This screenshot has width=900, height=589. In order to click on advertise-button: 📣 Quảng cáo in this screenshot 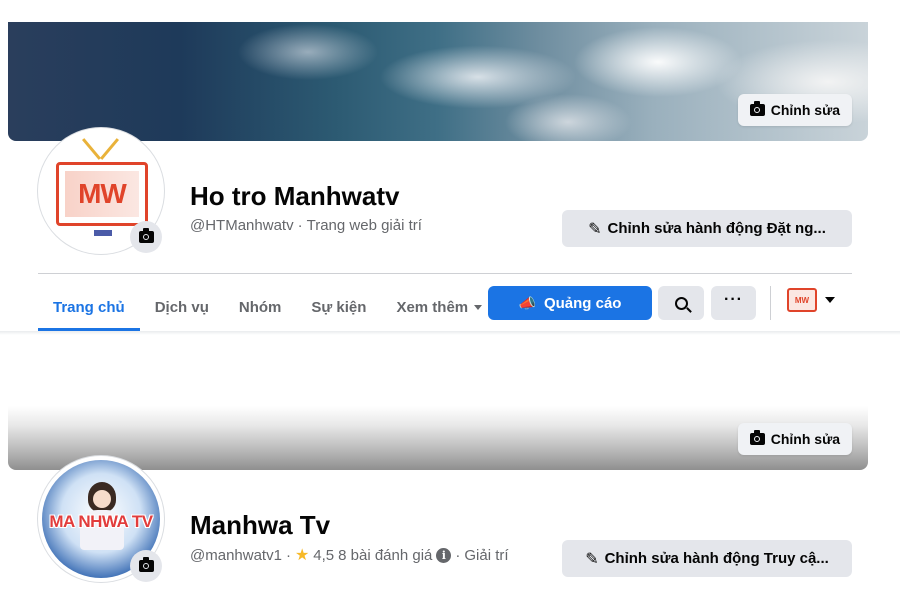, I will do `click(570, 303)`.